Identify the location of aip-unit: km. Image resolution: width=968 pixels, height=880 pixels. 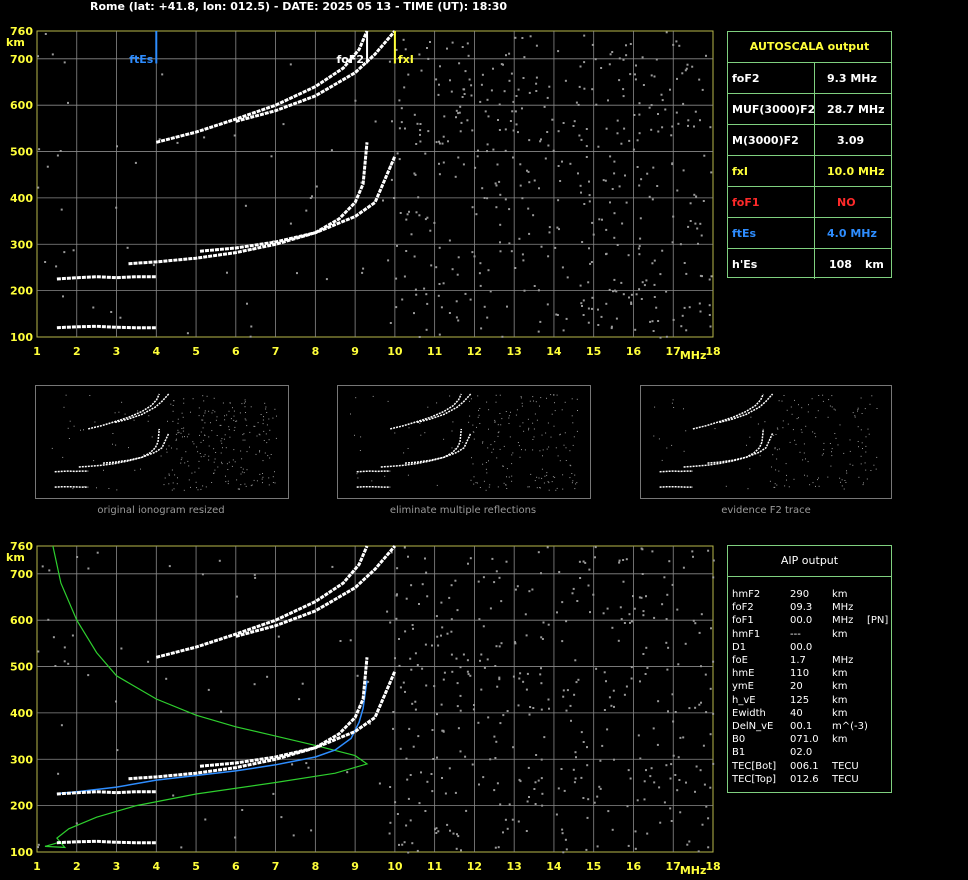
(840, 687).